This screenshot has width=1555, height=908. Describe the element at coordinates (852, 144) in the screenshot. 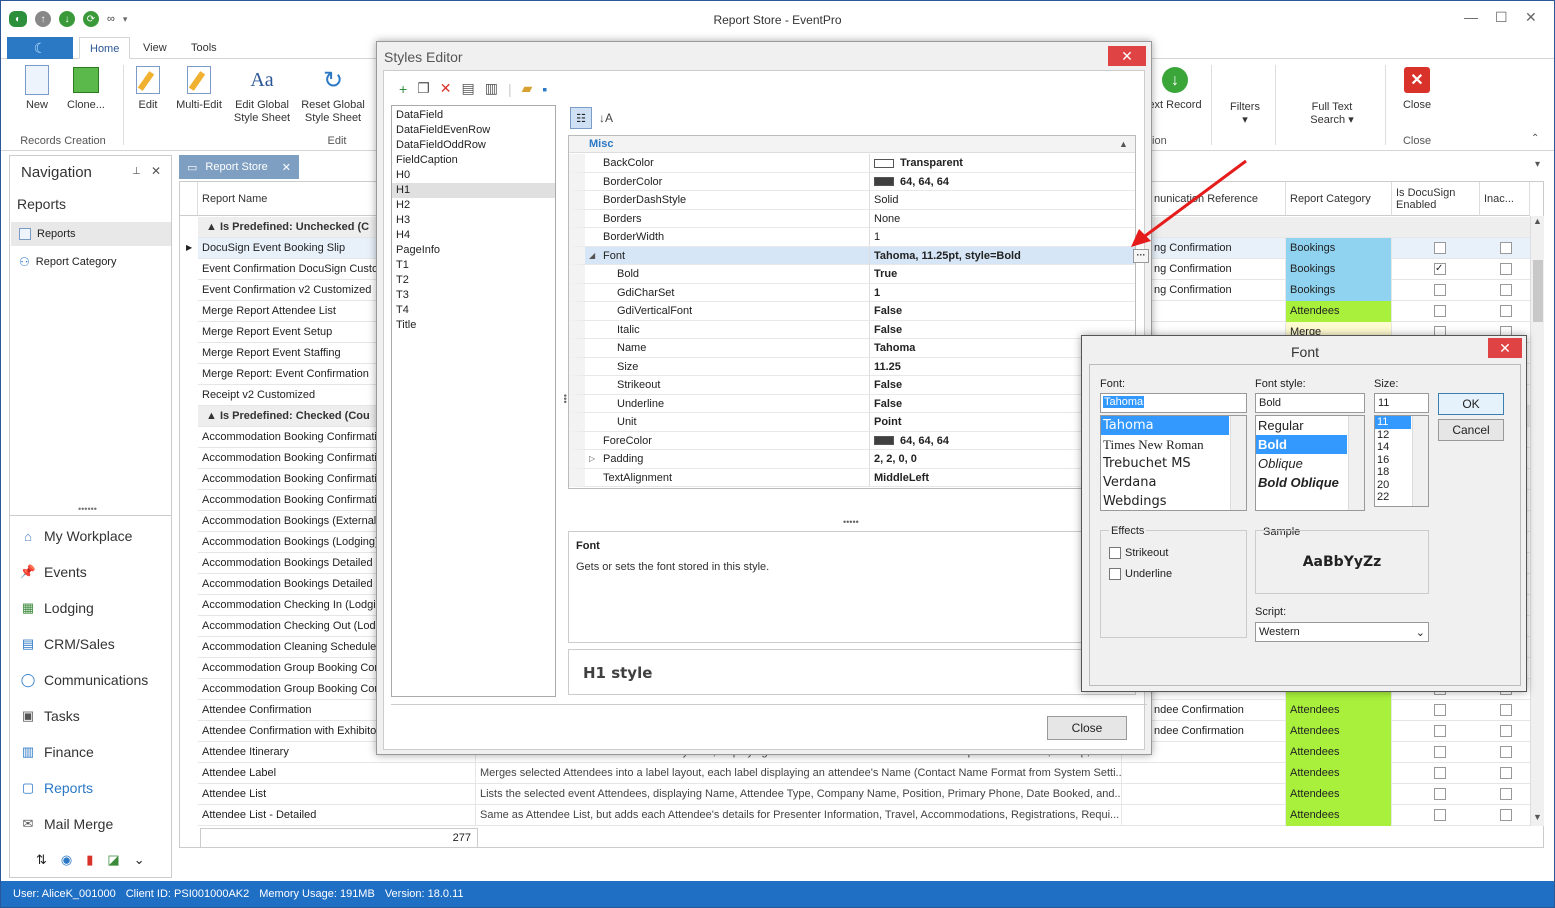

I see `category-header: Misc ▲` at that location.